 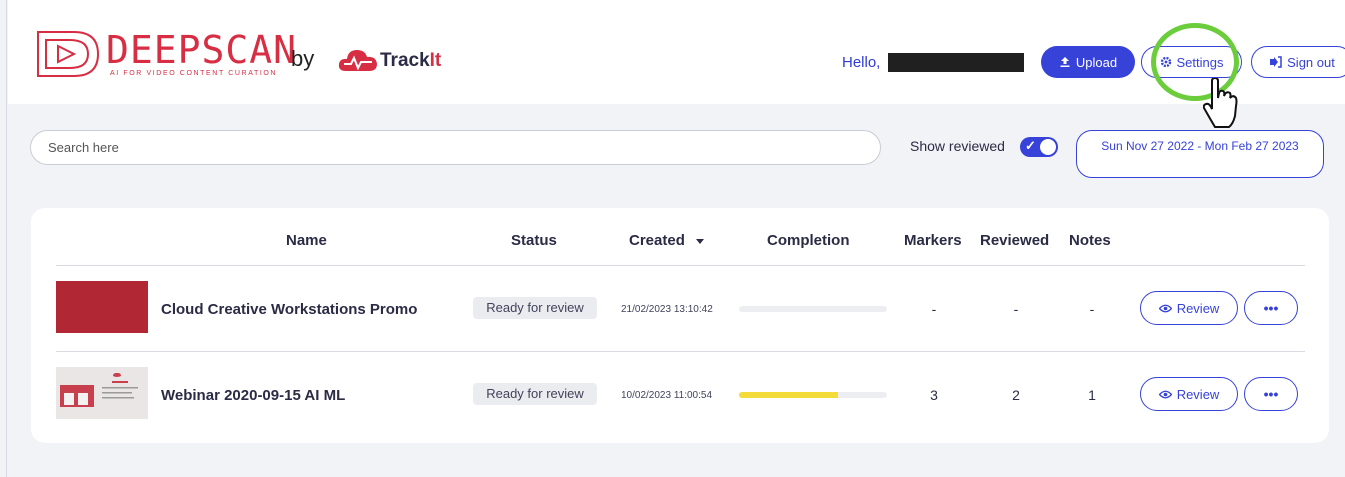 I want to click on check-icon: ✓, so click(x=1030, y=145).